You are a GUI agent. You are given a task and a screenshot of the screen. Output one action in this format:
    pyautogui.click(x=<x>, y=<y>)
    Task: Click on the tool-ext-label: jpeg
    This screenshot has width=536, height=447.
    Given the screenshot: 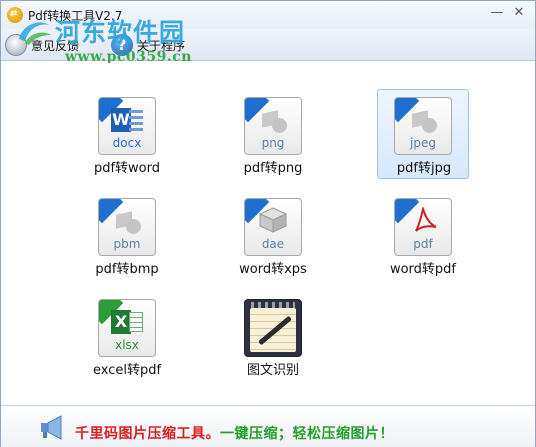 What is the action you would take?
    pyautogui.click(x=423, y=143)
    